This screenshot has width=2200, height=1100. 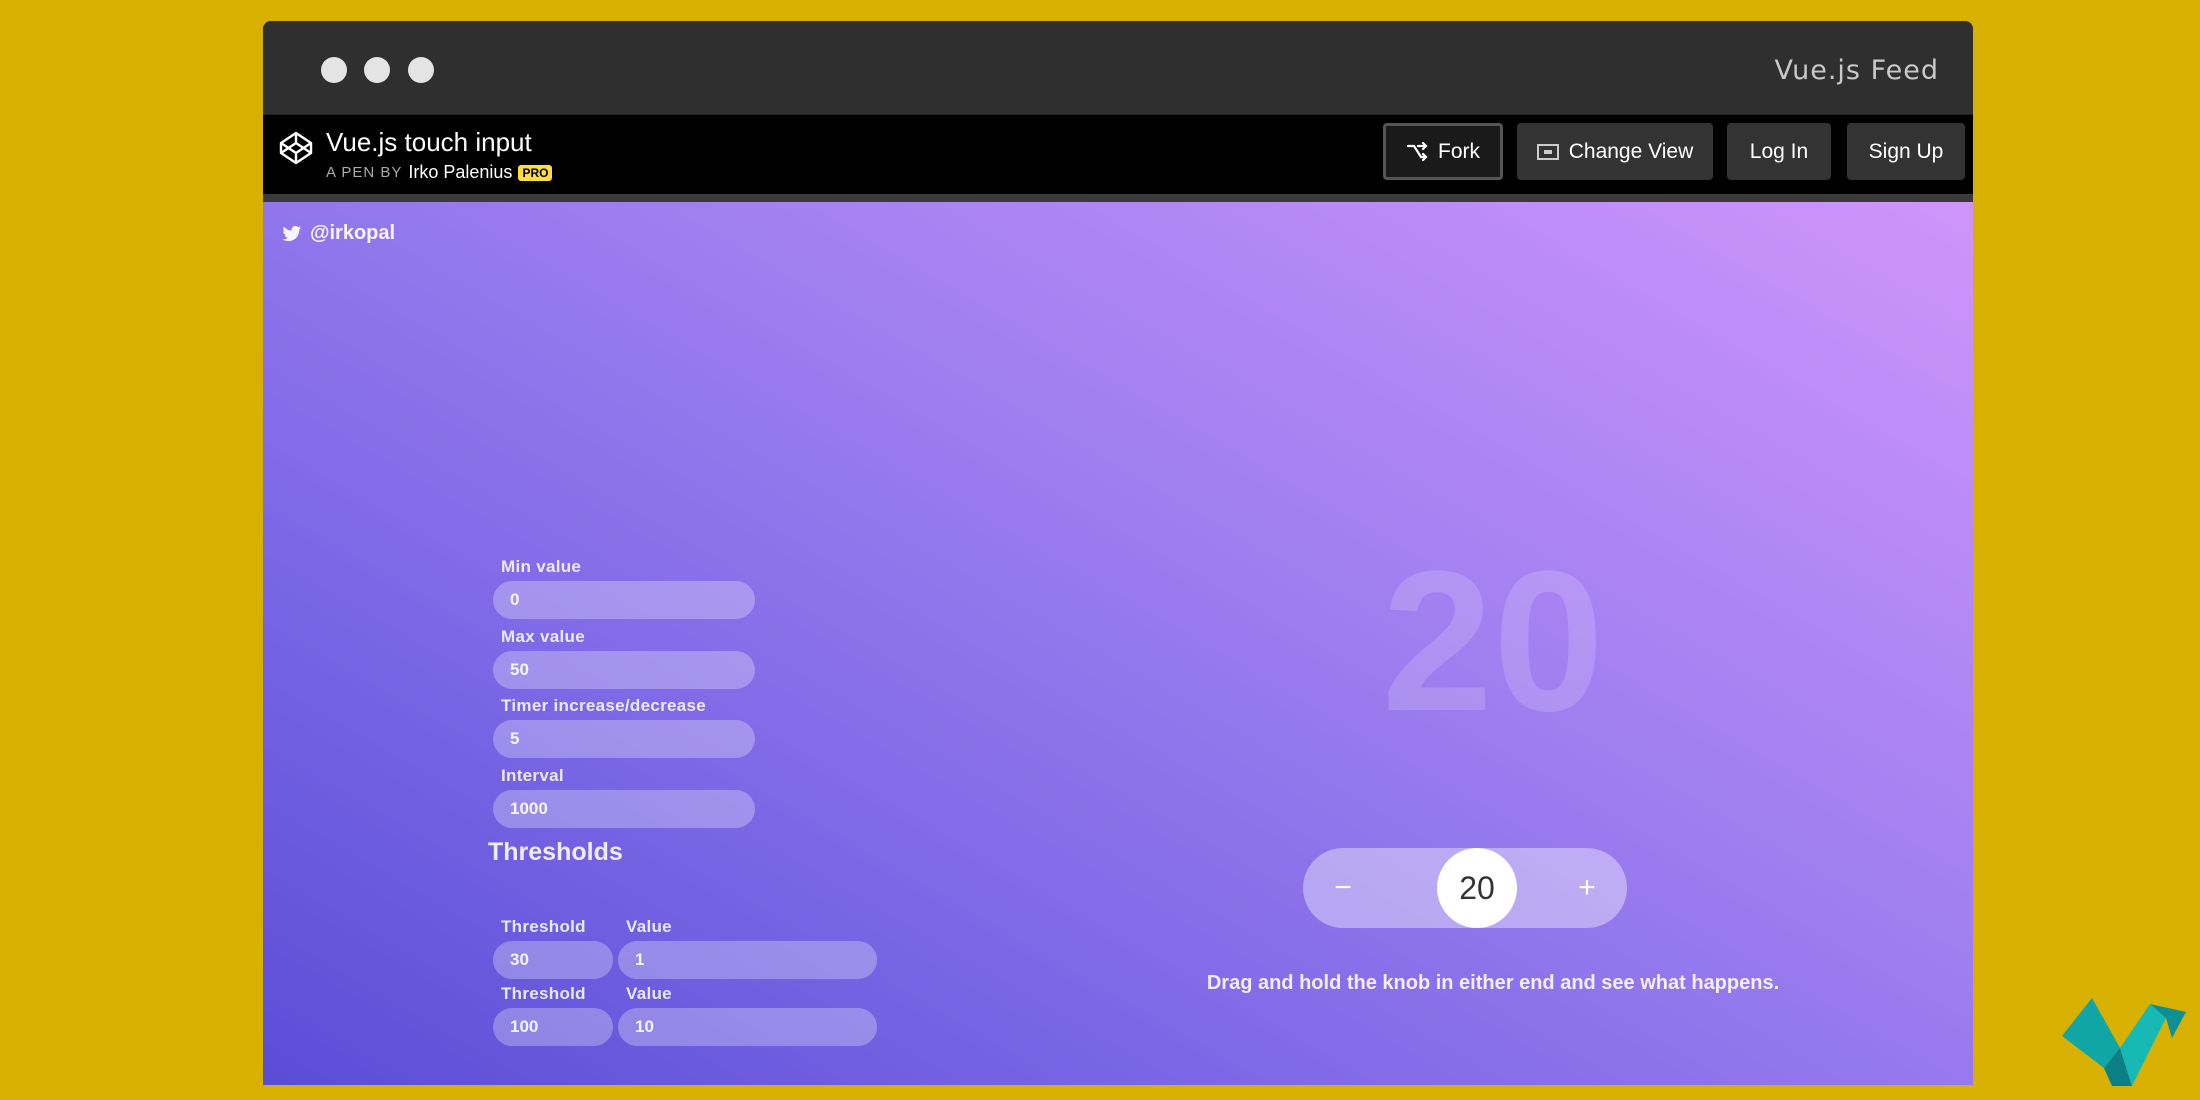 What do you see at coordinates (460, 172) in the screenshot?
I see `author-link: Irko Palenius` at bounding box center [460, 172].